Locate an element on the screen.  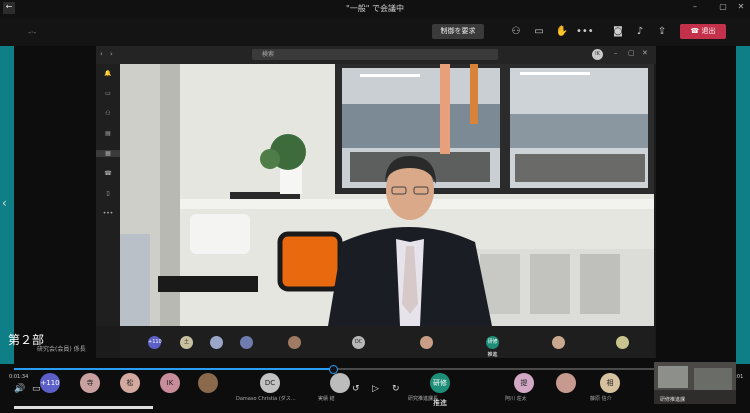
play-icon: ▷ is located at coordinates (375, 389).